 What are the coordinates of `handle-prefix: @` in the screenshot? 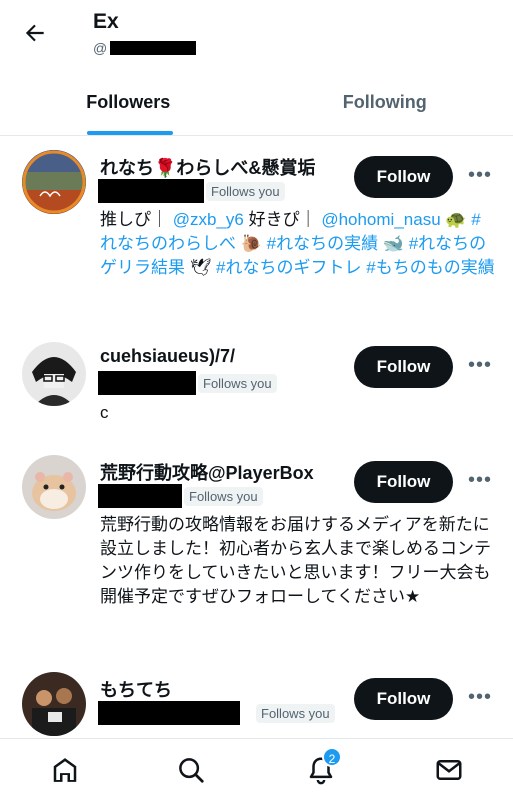 It's located at (100, 48).